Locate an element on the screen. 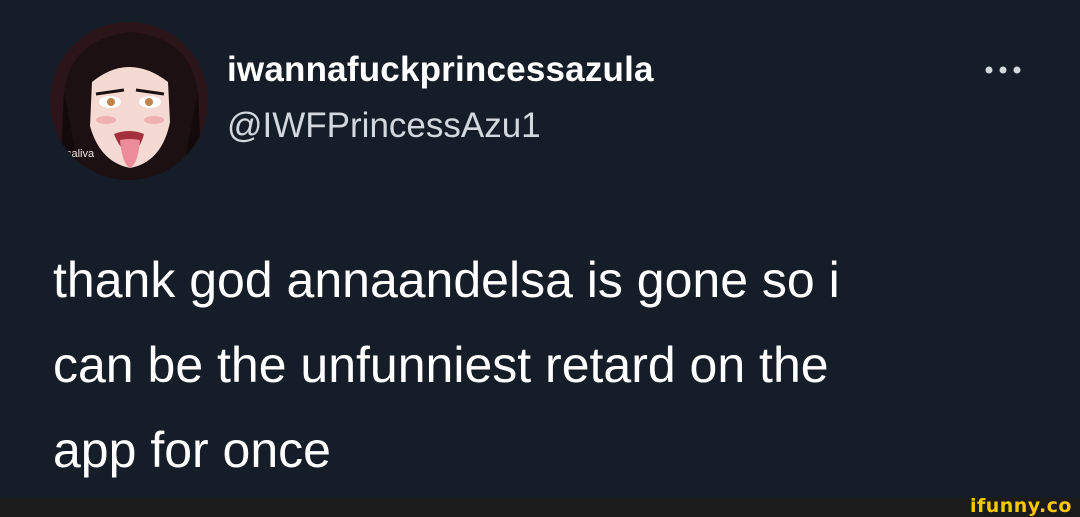  ifunny-watermark: ifunny.co is located at coordinates (1020, 506).